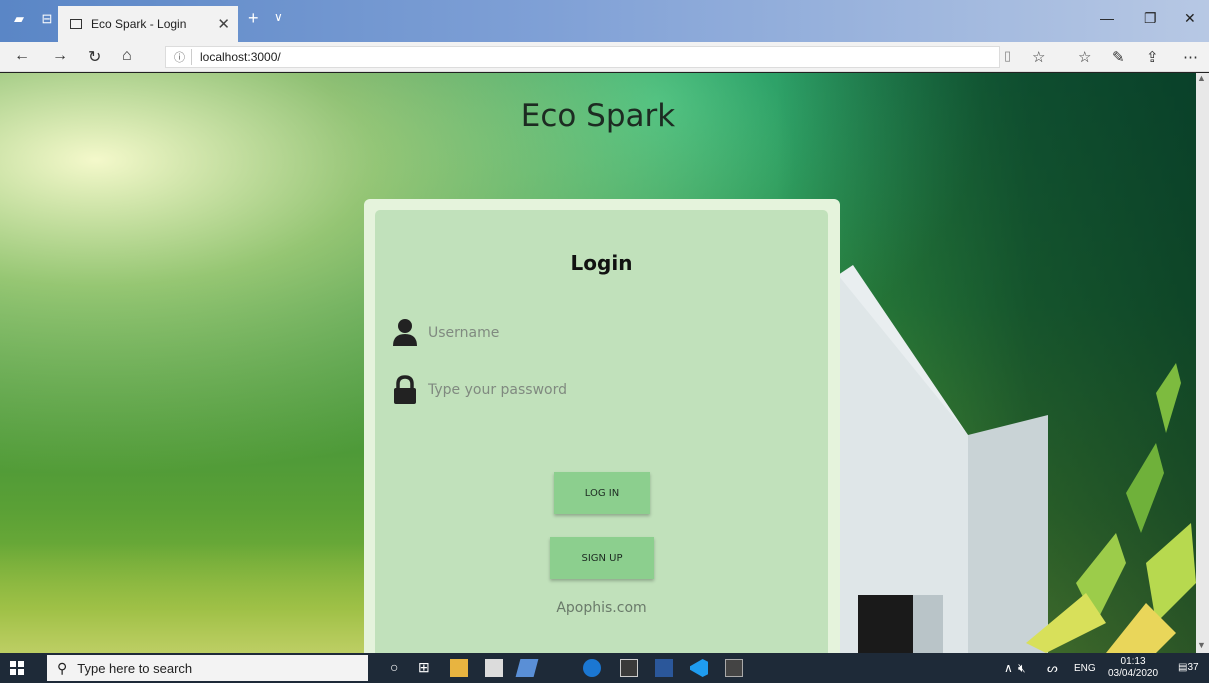 This screenshot has width=1209, height=683. I want to click on windows-taskbar: ⚲ ○ ⊞ ∧ 🔇︎ ᔕ ENG 01:13 03/04/2020 ▤37, so click(604, 668).